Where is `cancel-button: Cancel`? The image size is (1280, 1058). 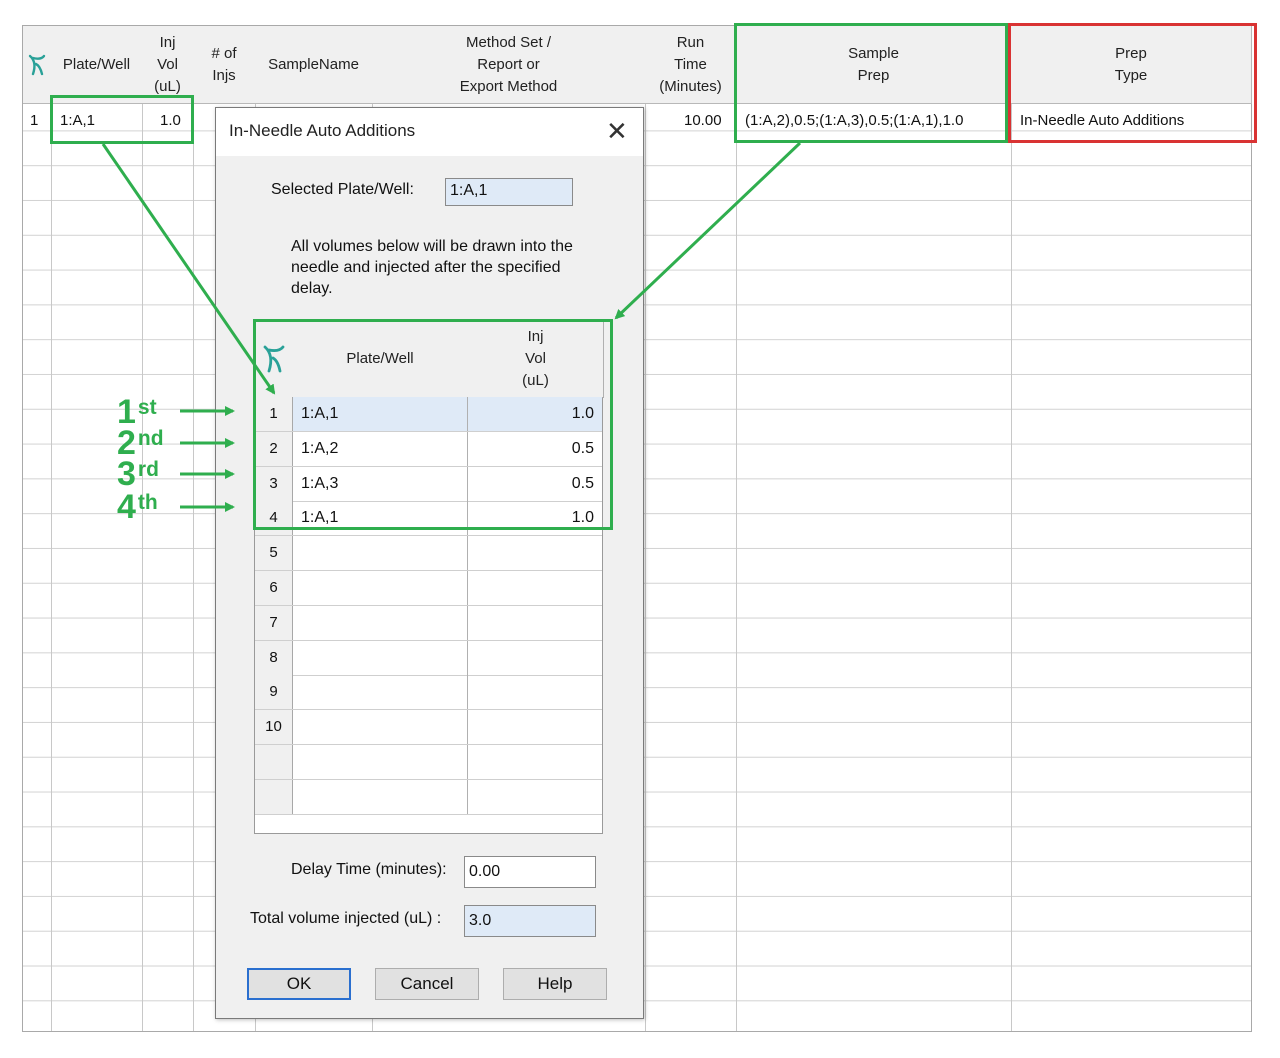 cancel-button: Cancel is located at coordinates (427, 984).